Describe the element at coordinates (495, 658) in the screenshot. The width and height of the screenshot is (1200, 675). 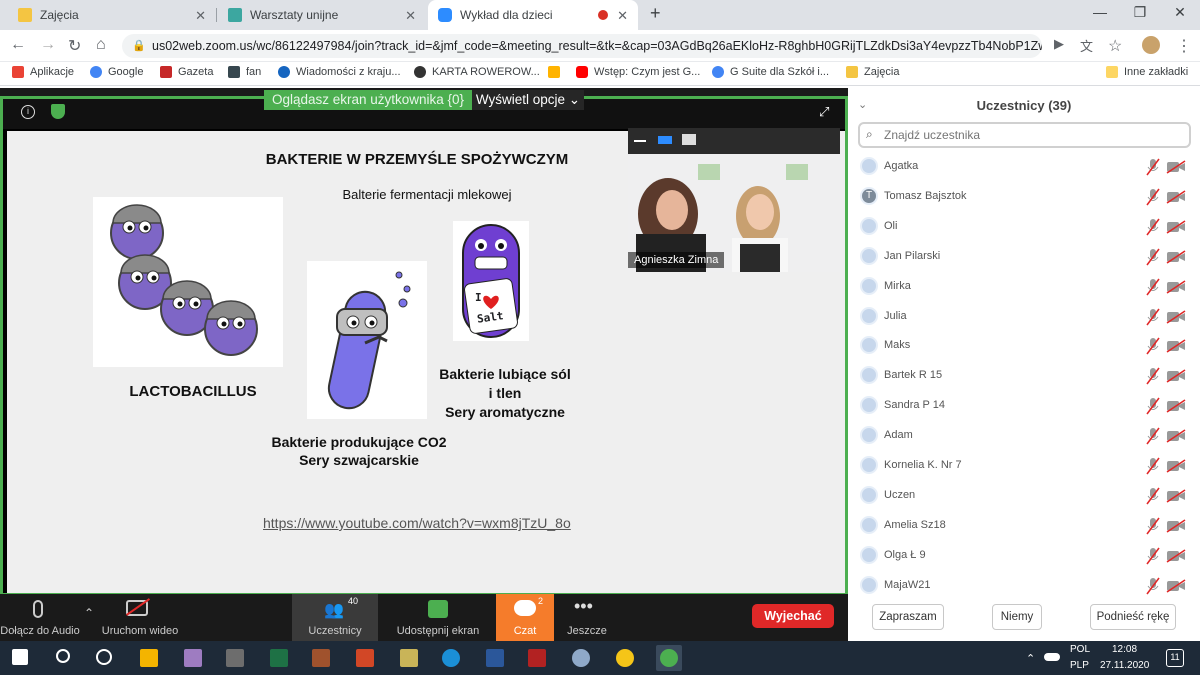
I see `word-icon` at that location.